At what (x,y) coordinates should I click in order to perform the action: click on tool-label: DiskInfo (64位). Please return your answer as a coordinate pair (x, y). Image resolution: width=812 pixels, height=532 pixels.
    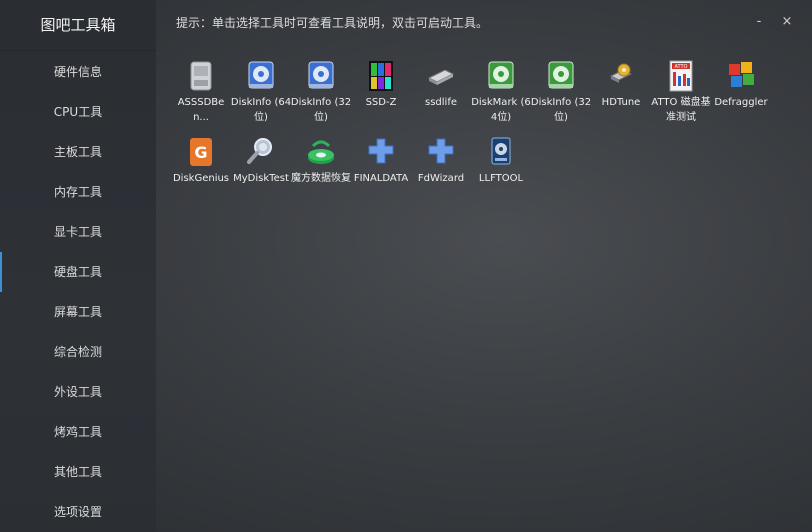
    Looking at the image, I should click on (261, 110).